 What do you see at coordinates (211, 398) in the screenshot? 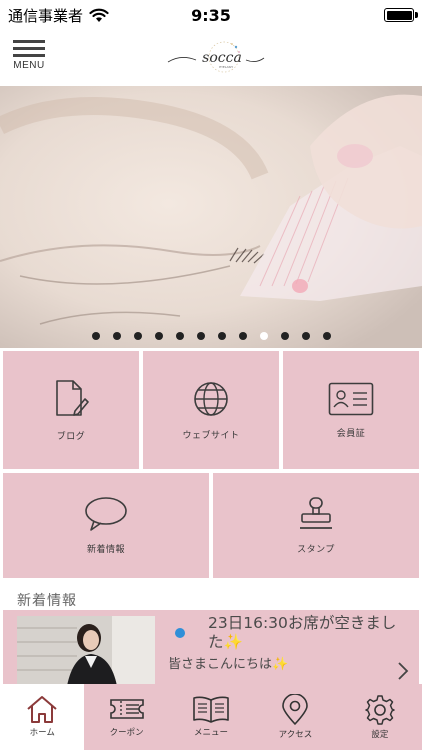
I see `globe-icon` at bounding box center [211, 398].